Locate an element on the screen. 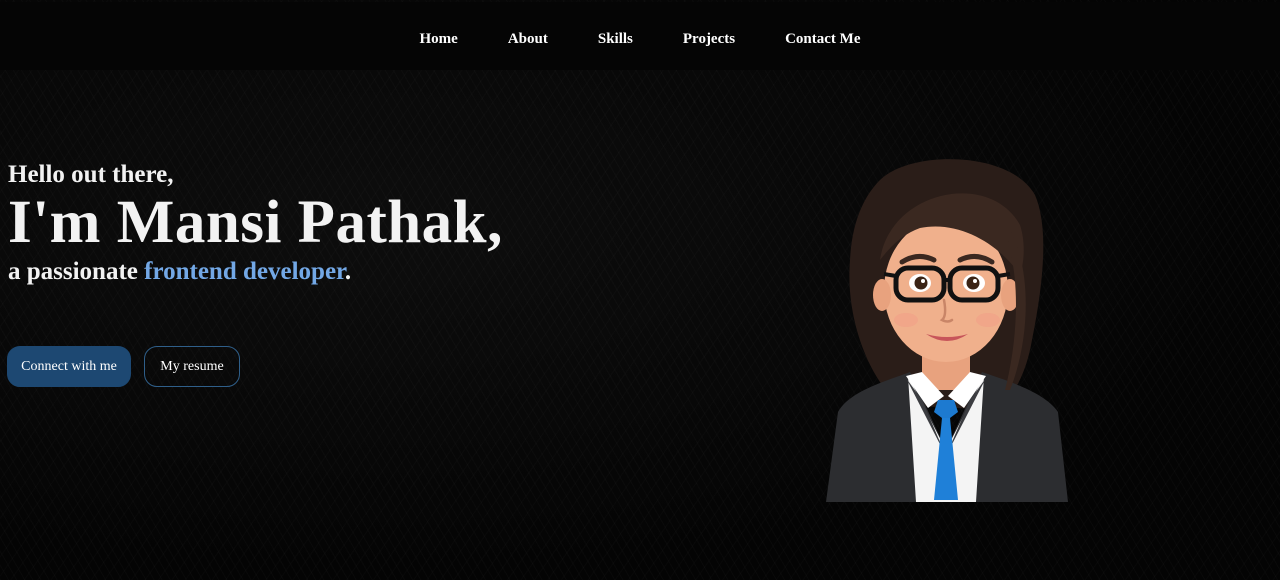 The image size is (1280, 580). hero-tagline: a passionate frontend developer. is located at coordinates (255, 272).